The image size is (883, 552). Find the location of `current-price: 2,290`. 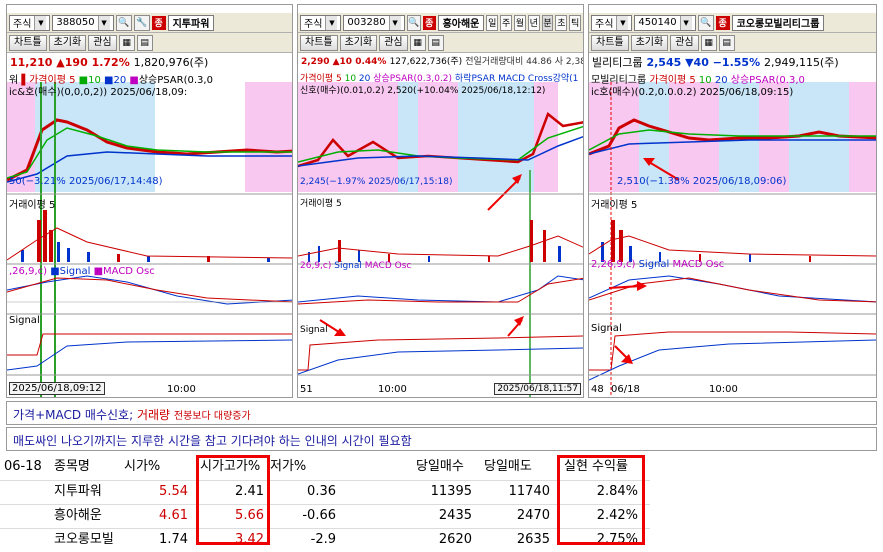

current-price: 2,290 is located at coordinates (315, 62).